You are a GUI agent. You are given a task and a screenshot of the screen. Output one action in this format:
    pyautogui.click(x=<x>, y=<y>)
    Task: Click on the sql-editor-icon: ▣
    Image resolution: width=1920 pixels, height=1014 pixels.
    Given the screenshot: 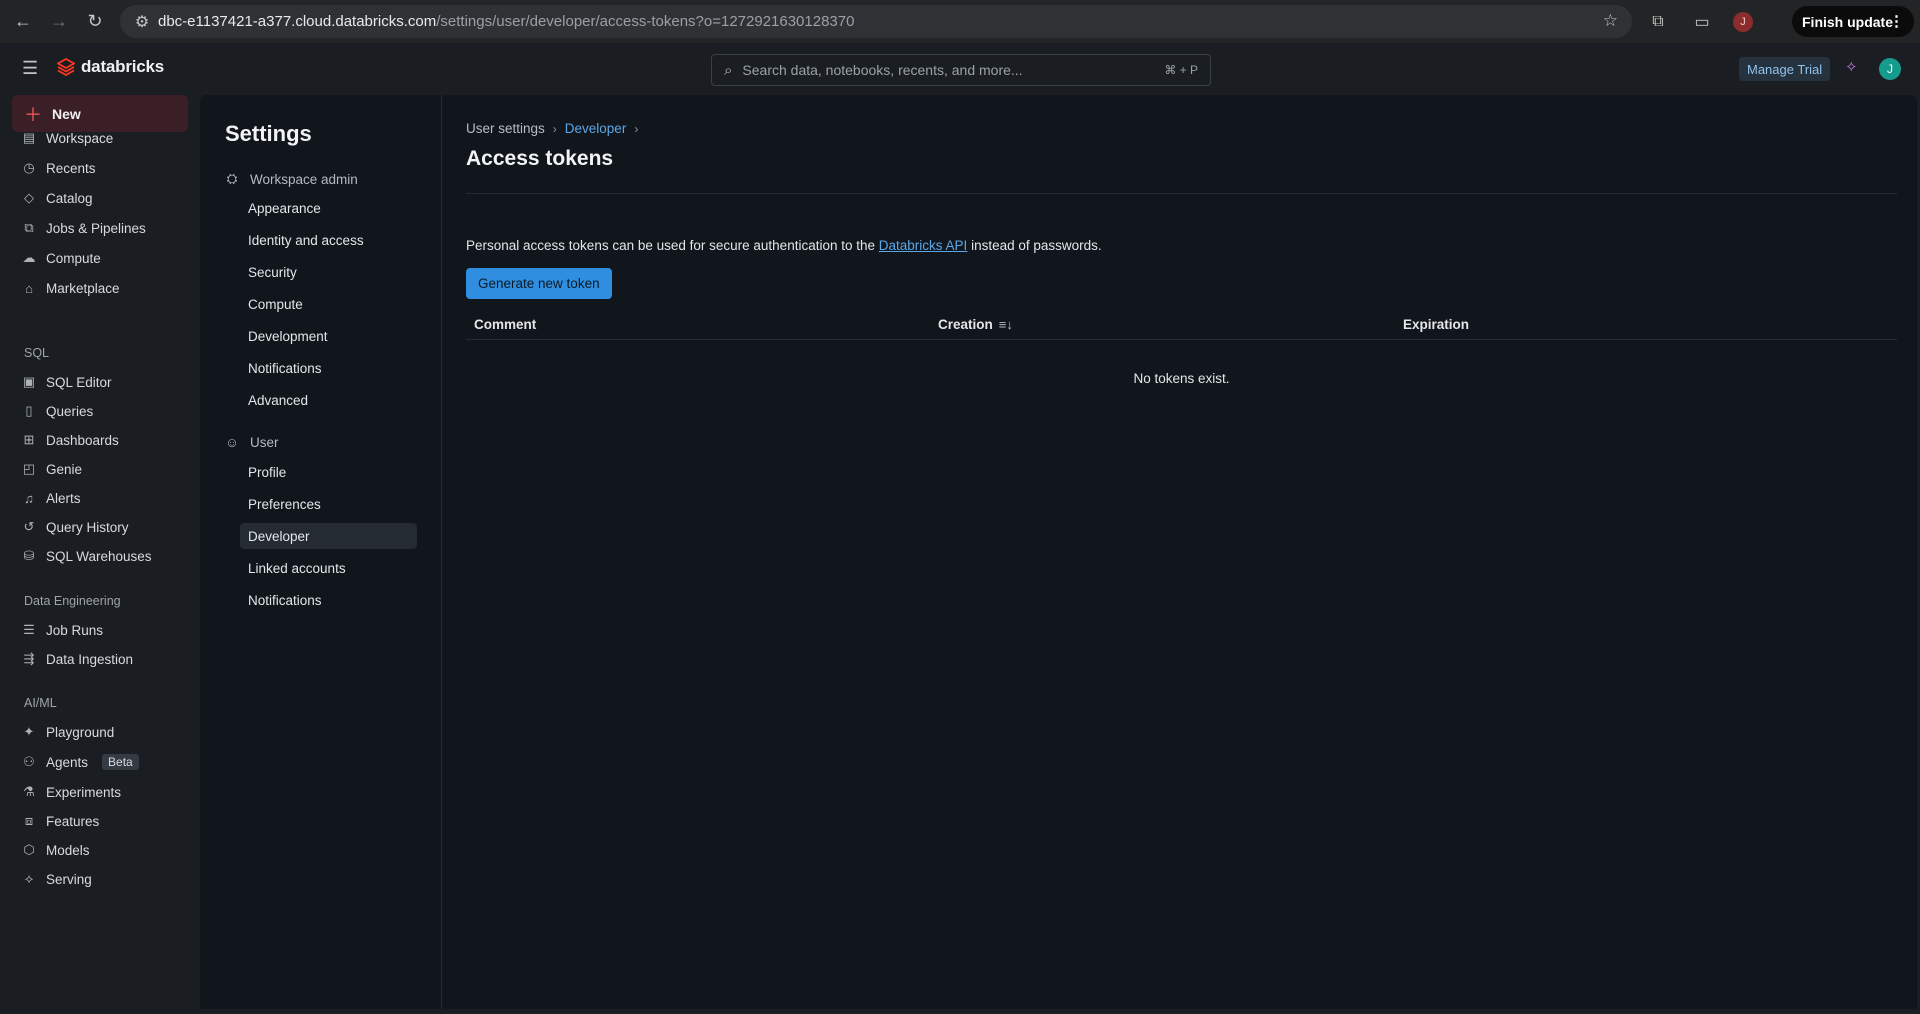 What is the action you would take?
    pyautogui.click(x=29, y=381)
    